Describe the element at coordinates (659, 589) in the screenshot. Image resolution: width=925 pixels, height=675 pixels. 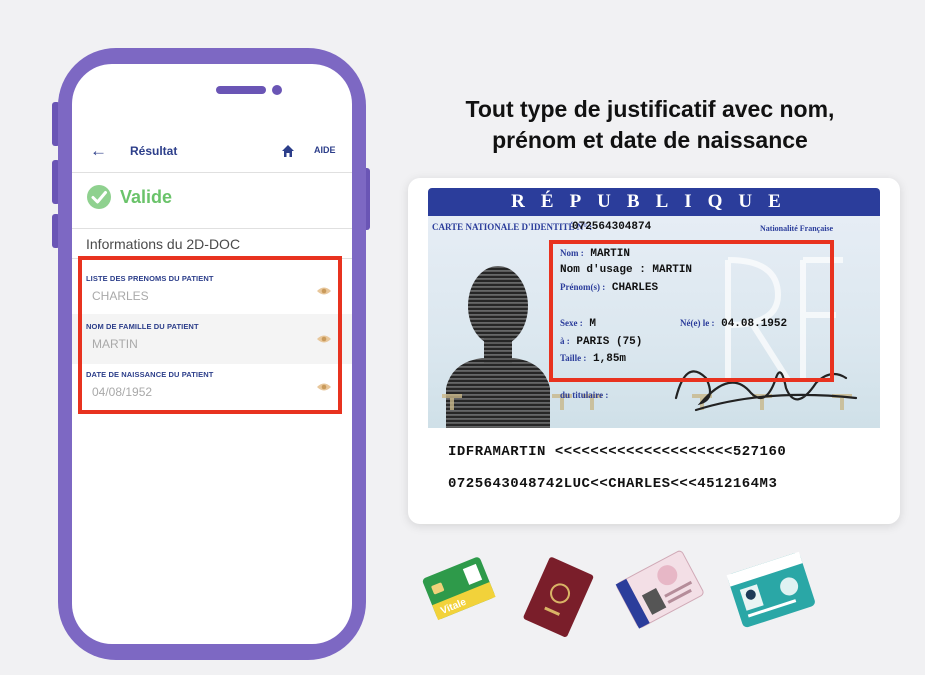
I see `driving-licence-icon` at that location.